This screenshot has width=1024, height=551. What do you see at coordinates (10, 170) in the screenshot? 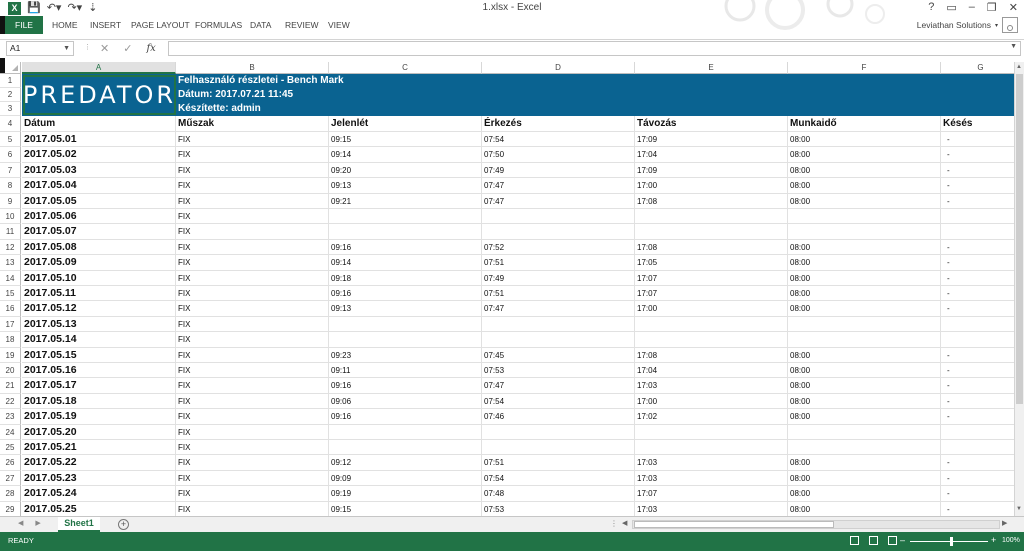
I see `row-header-7: 7` at bounding box center [10, 170].